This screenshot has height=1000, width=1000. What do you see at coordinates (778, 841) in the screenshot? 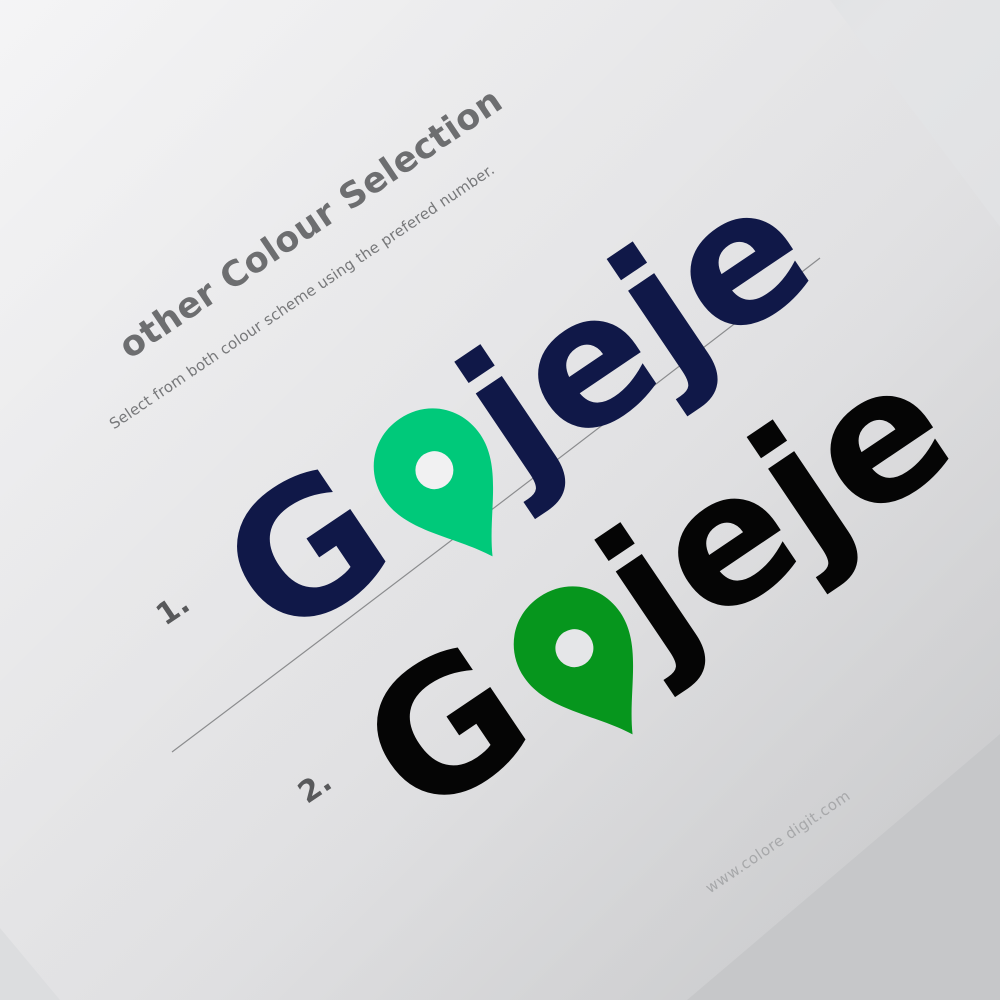
I see `footer-website: www.colore digit.com` at bounding box center [778, 841].